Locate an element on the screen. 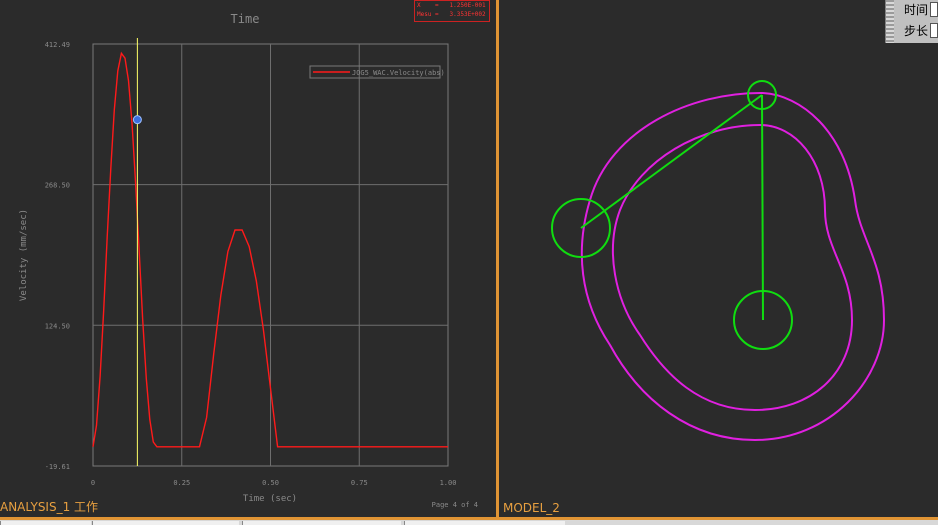 Image resolution: width=938 pixels, height=525 pixels. x-tick-label: 0.75 is located at coordinates (359, 483).